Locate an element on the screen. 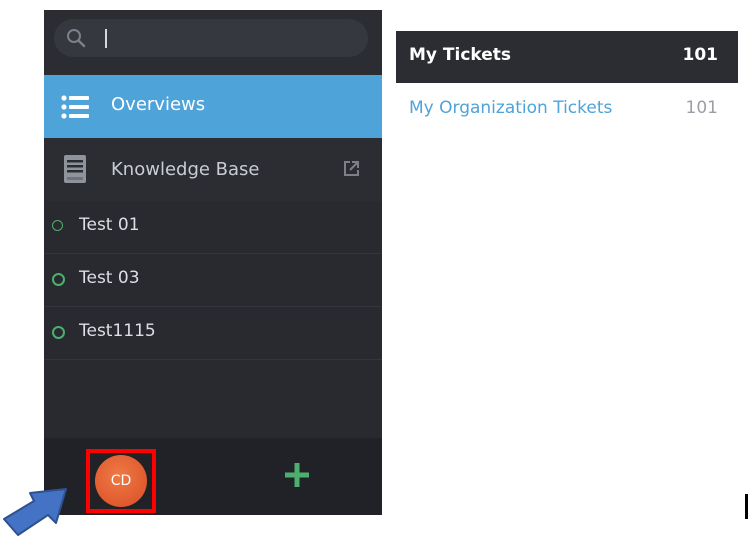  search-bar is located at coordinates (211, 38).